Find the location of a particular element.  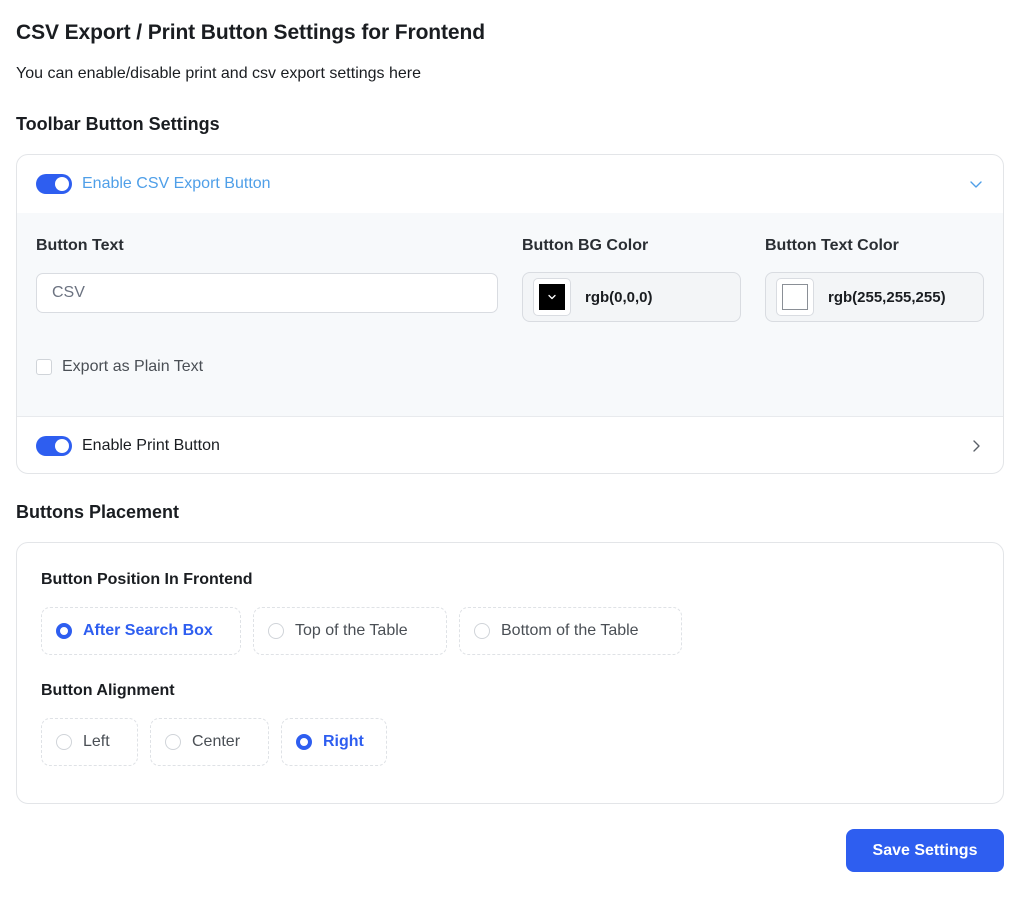

position-option-label: Bottom of the Table is located at coordinates (570, 631).